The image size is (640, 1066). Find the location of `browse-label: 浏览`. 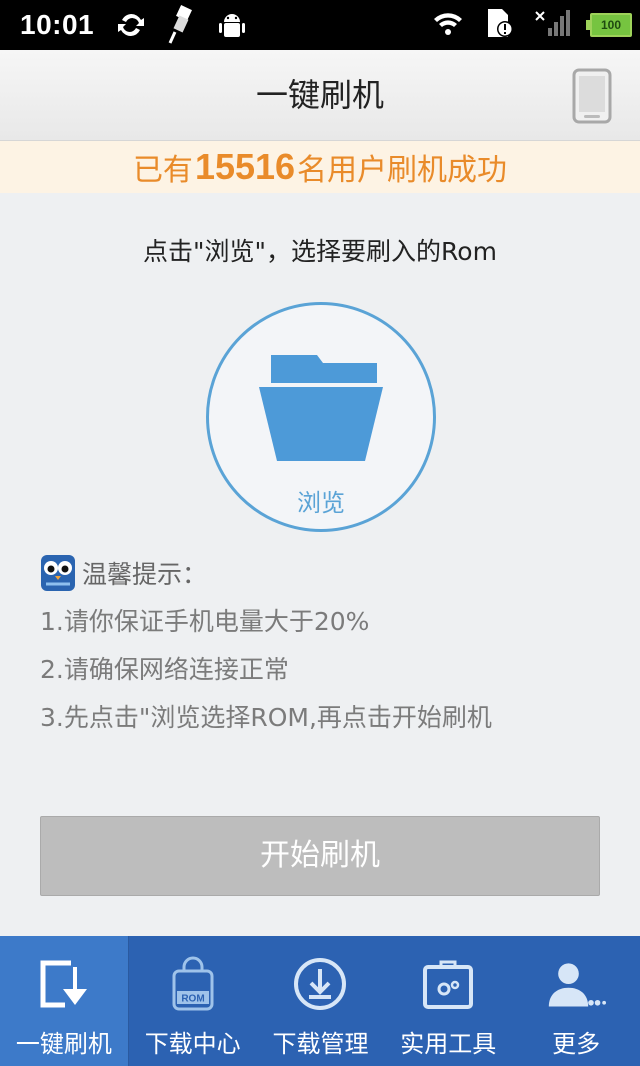

browse-label: 浏览 is located at coordinates (321, 503).